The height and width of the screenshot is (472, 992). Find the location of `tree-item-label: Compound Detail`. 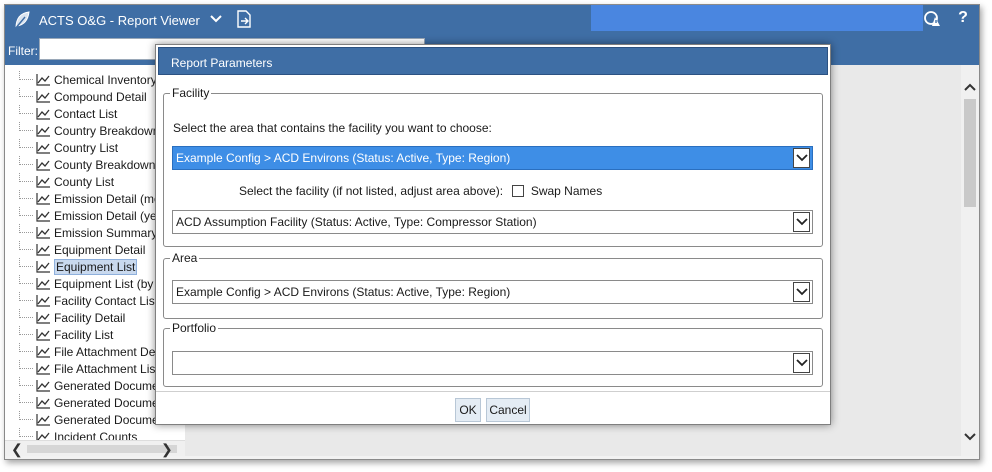

tree-item-label: Compound Detail is located at coordinates (100, 96).